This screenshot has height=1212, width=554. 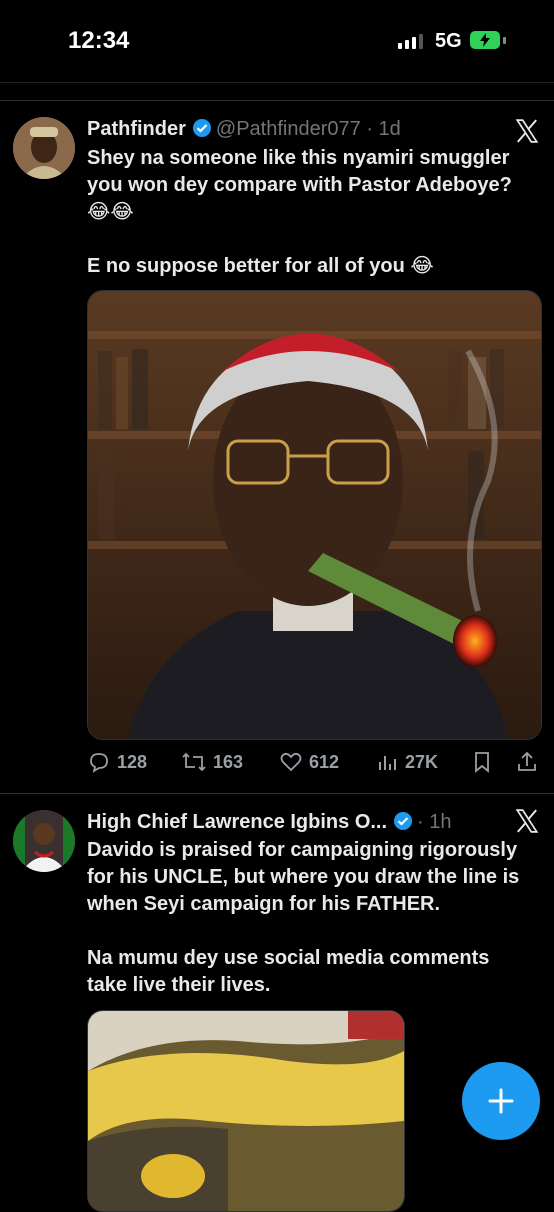 What do you see at coordinates (291, 762) in the screenshot?
I see `heart-icon` at bounding box center [291, 762].